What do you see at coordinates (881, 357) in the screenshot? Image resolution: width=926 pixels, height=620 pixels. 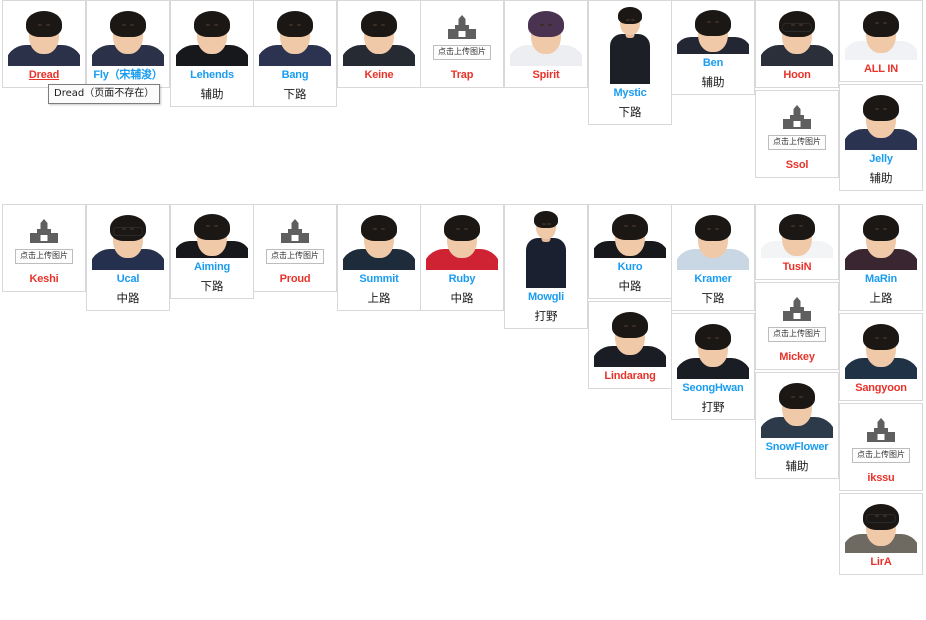 I see `player-card: Sangyoon` at bounding box center [881, 357].